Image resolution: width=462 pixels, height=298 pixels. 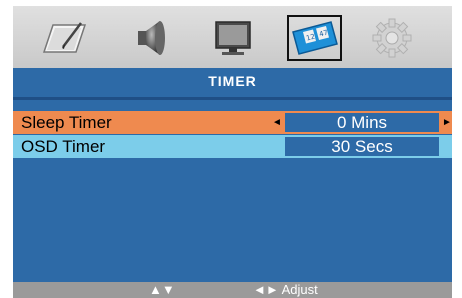 I want to click on sleep-timer-value: 0 Mins, so click(x=362, y=122).